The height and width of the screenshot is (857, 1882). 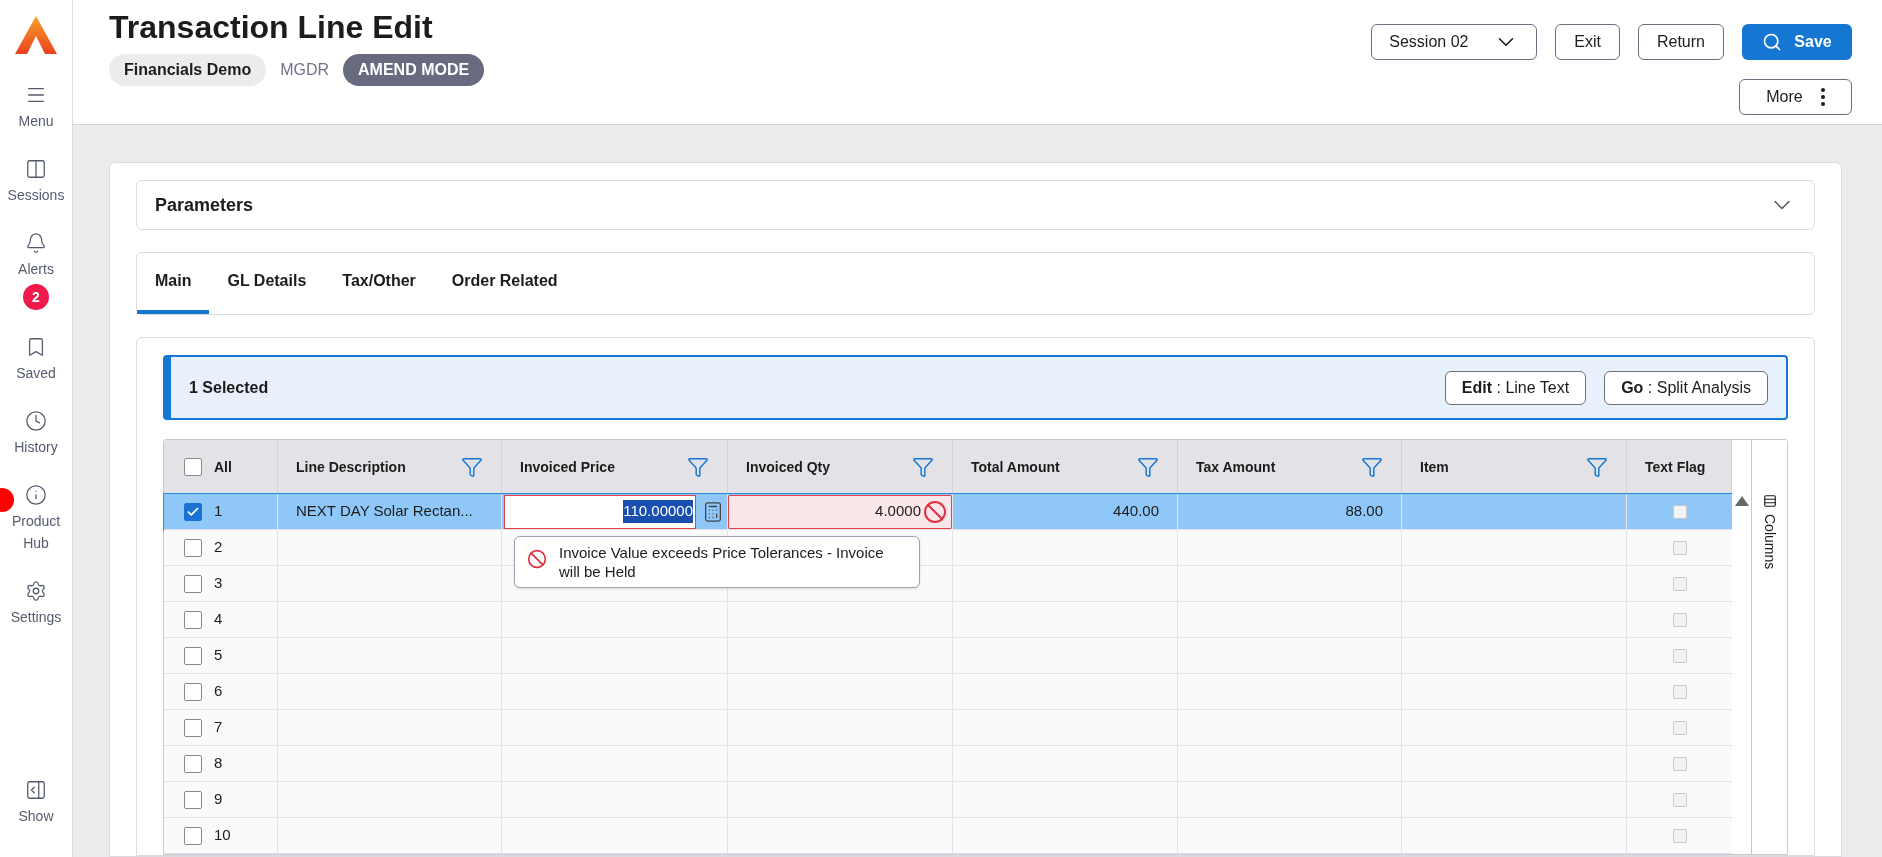 I want to click on row-number: 10, so click(x=222, y=835).